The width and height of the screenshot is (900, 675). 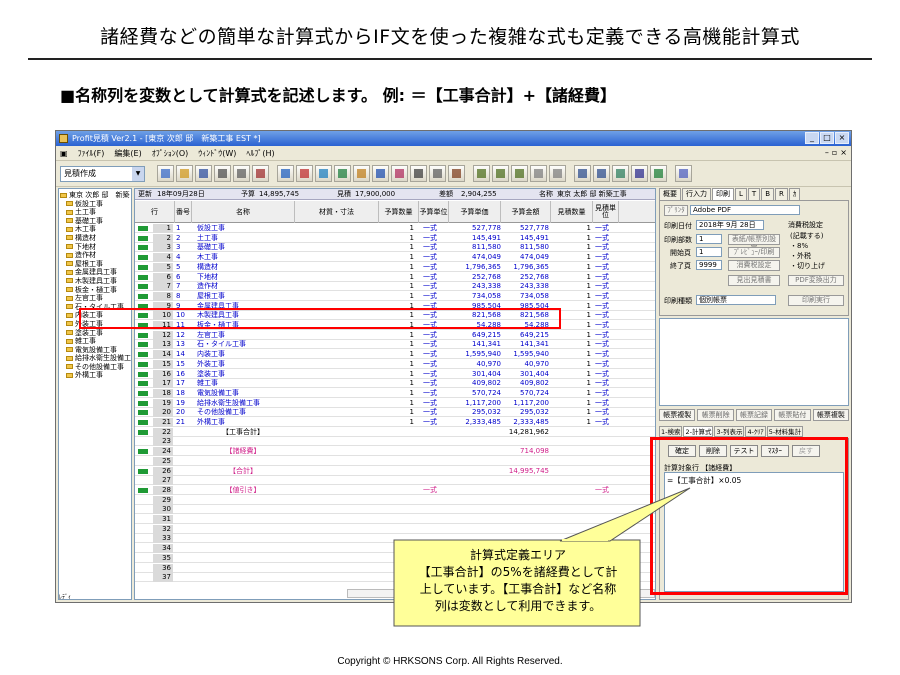 I want to click on report-paste-button: 帳票貼付, so click(x=792, y=415).